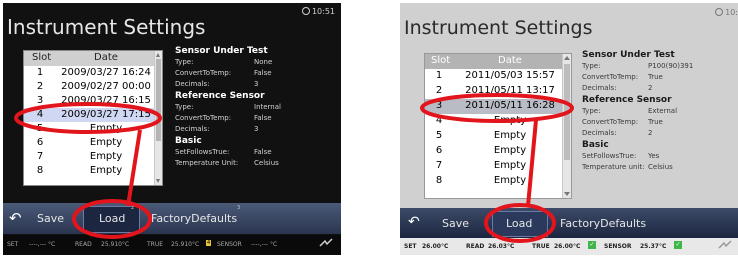 This screenshot has width=738, height=257. What do you see at coordinates (439, 75) in the screenshot?
I see `slot-number: 1` at bounding box center [439, 75].